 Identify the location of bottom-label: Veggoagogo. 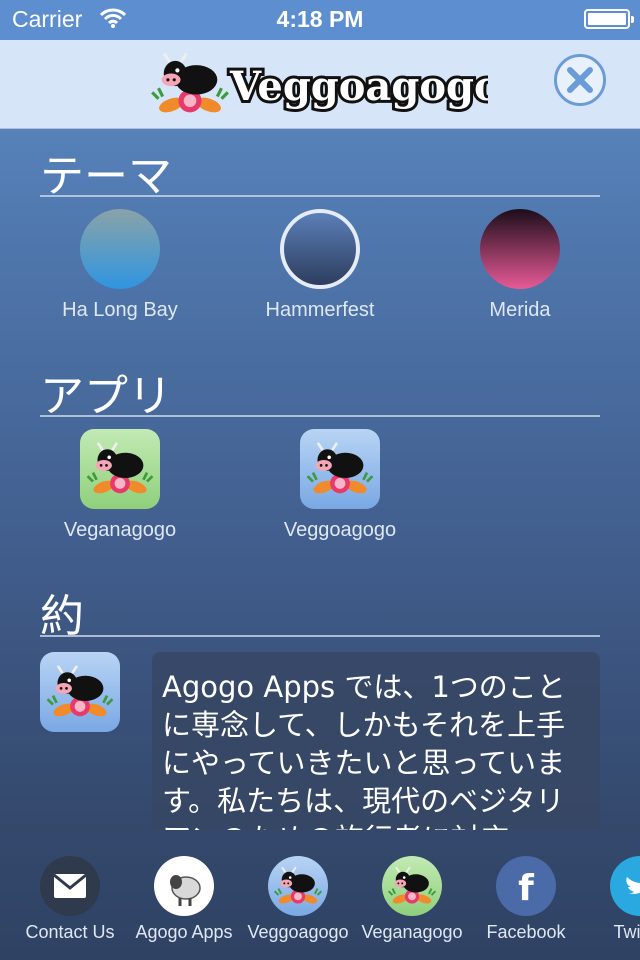
(298, 932).